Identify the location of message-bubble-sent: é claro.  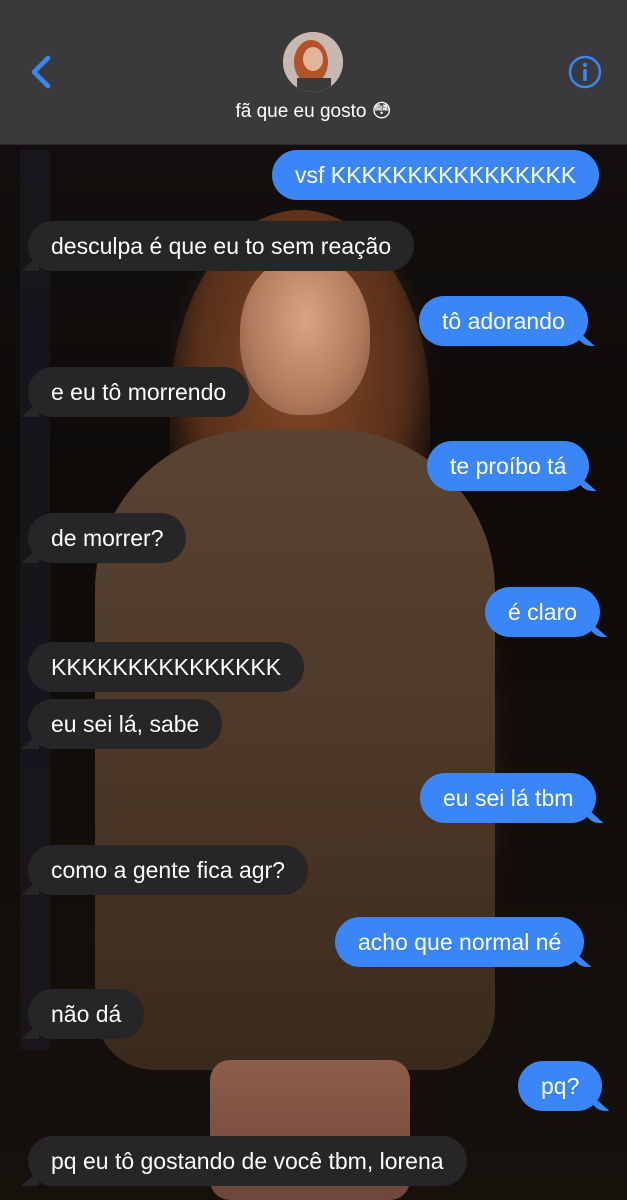
(543, 612).